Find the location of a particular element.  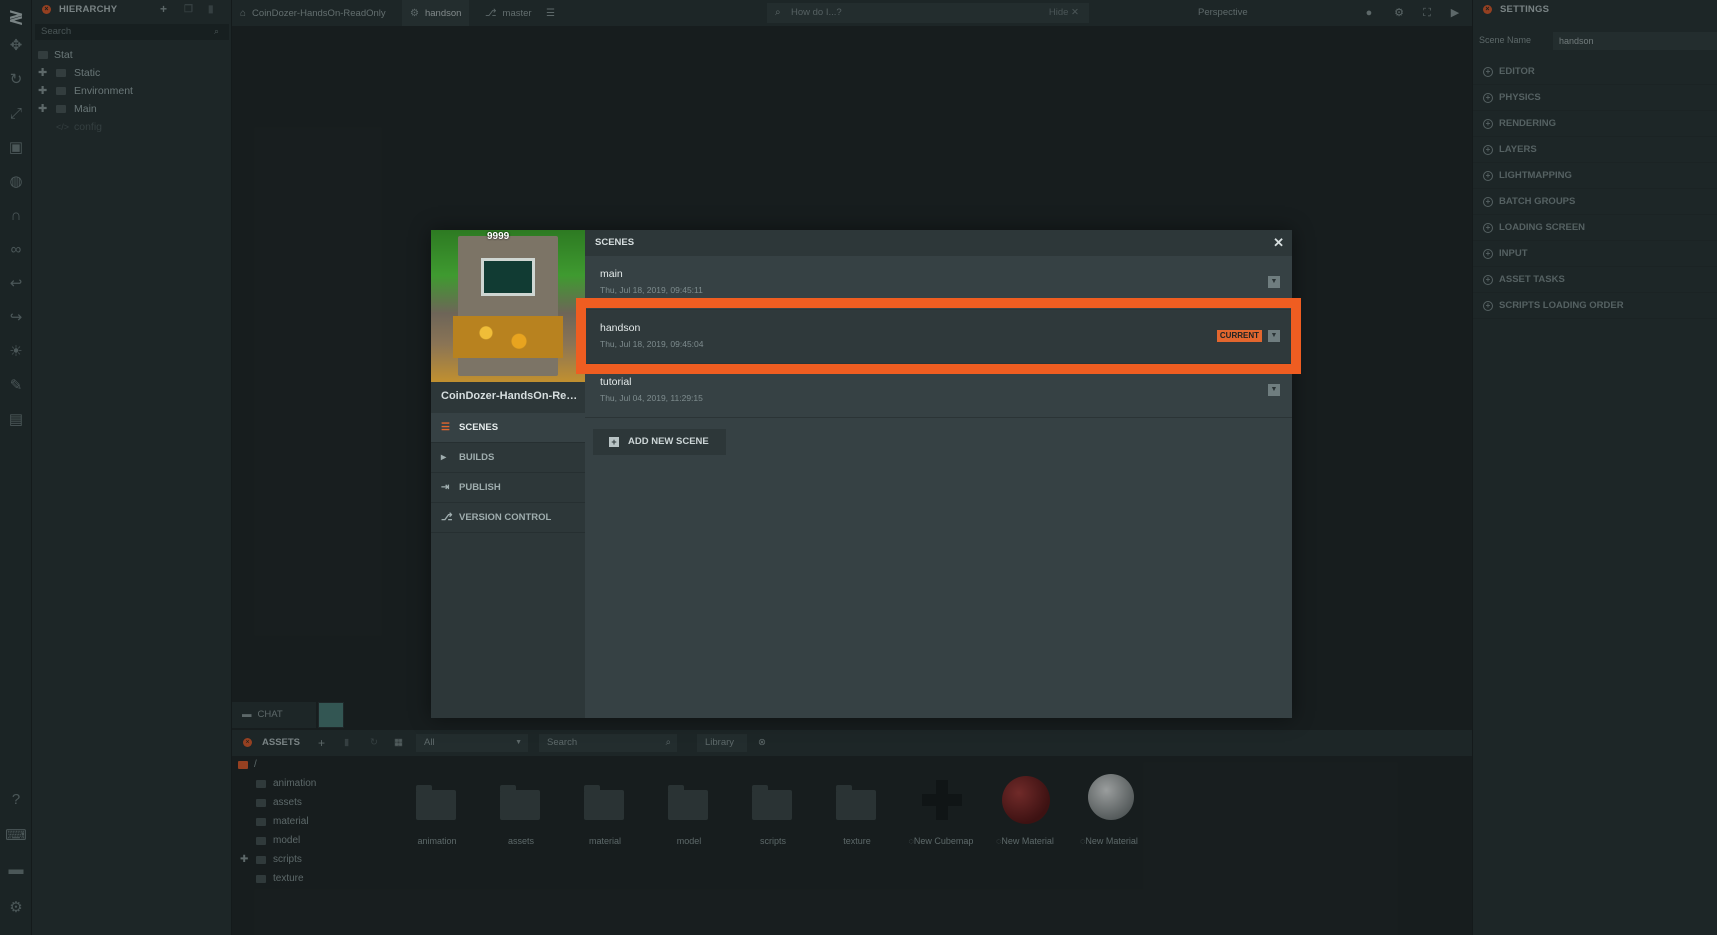

nav-version-control: ⎇ VERSION CONTROL is located at coordinates (508, 518).